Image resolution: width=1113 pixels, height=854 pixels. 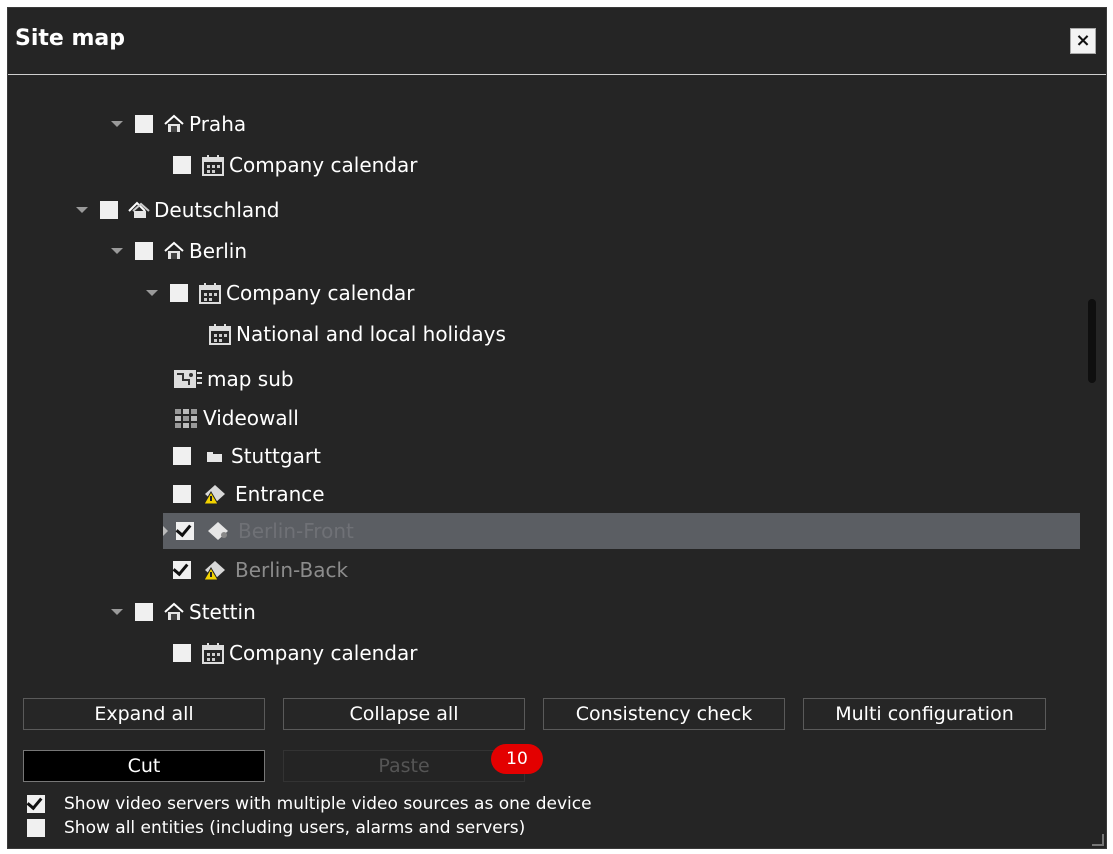 What do you see at coordinates (280, 494) in the screenshot?
I see `tree-item-label: Entrance` at bounding box center [280, 494].